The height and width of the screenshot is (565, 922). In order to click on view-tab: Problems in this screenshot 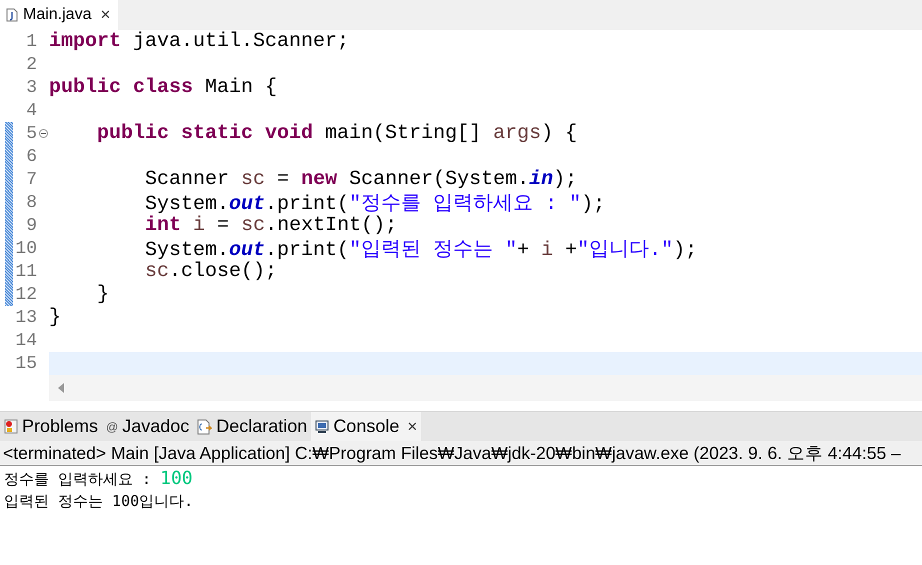, I will do `click(51, 426)`.